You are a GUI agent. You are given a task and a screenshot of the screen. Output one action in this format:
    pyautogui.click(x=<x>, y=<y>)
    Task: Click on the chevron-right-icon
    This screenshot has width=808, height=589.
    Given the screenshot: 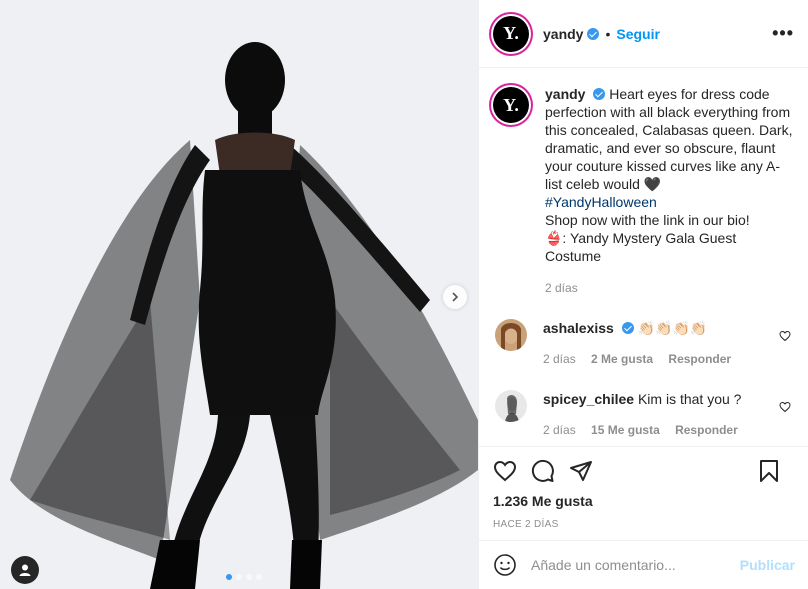 What is the action you would take?
    pyautogui.click(x=455, y=297)
    